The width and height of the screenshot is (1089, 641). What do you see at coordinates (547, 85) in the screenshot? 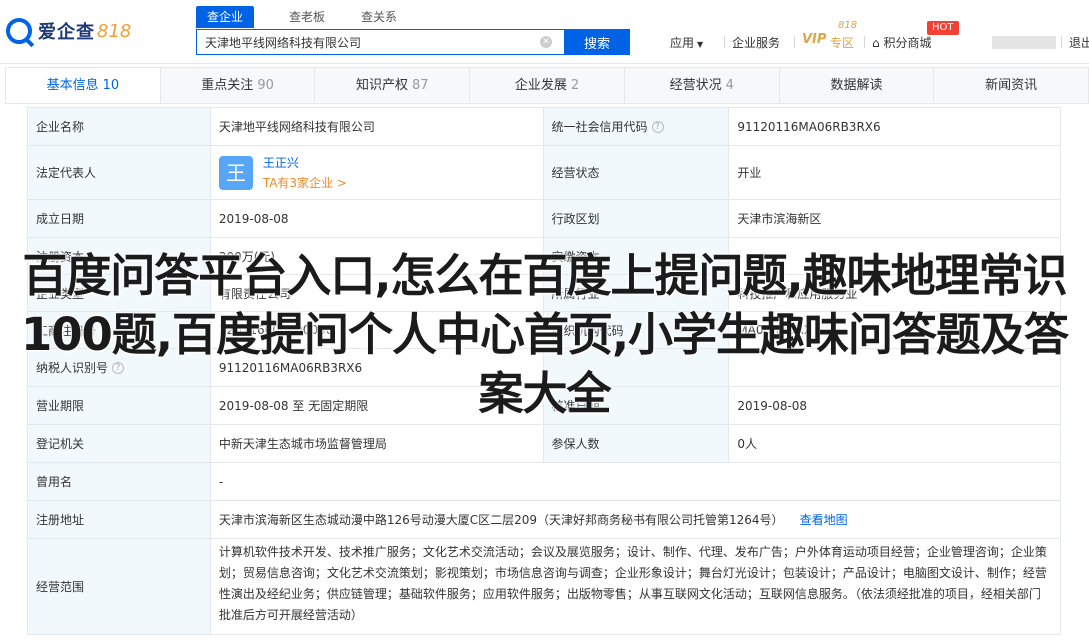
I see `tab-development: 企业发展 2` at bounding box center [547, 85].